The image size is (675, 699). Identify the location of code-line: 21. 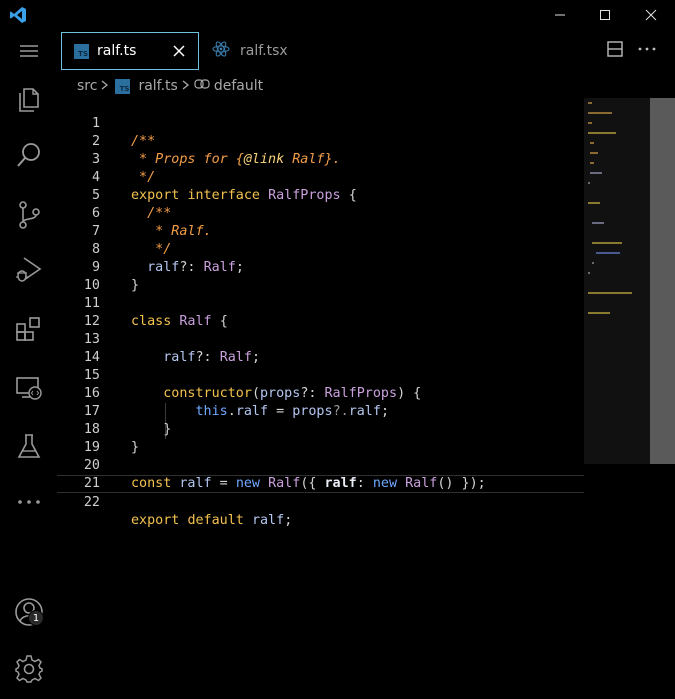
(320, 474).